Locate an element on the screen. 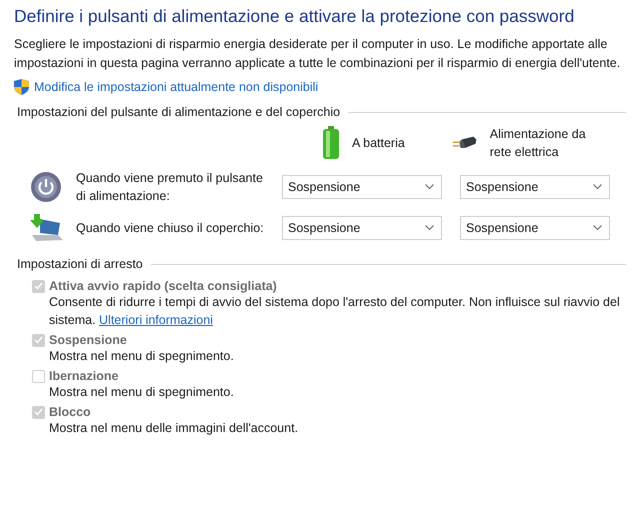 This screenshot has width=640, height=525. option-label: Sospensione is located at coordinates (88, 340).